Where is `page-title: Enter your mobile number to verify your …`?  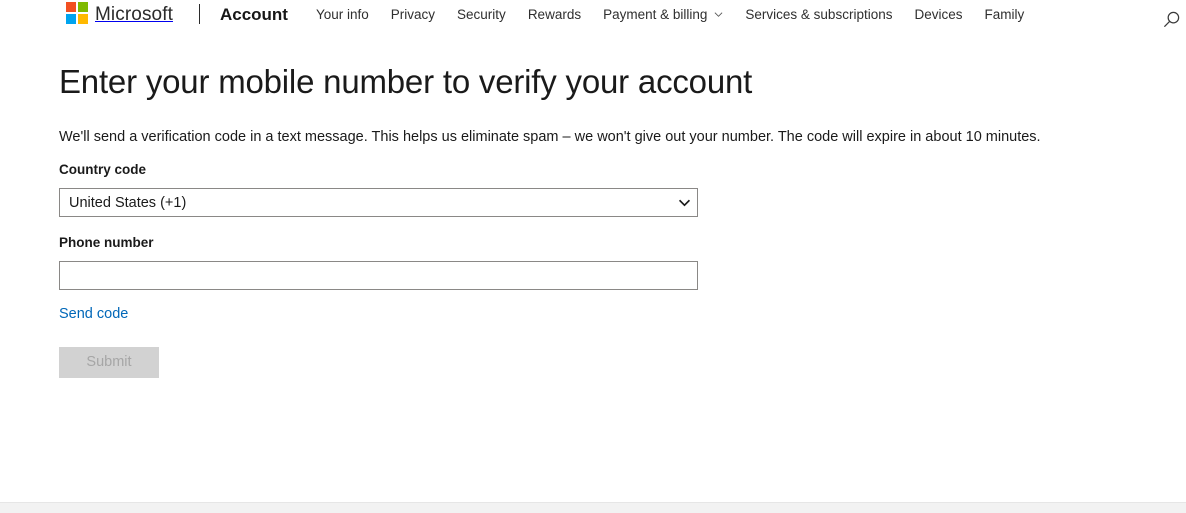
page-title: Enter your mobile number to verify your … is located at coordinates (406, 81).